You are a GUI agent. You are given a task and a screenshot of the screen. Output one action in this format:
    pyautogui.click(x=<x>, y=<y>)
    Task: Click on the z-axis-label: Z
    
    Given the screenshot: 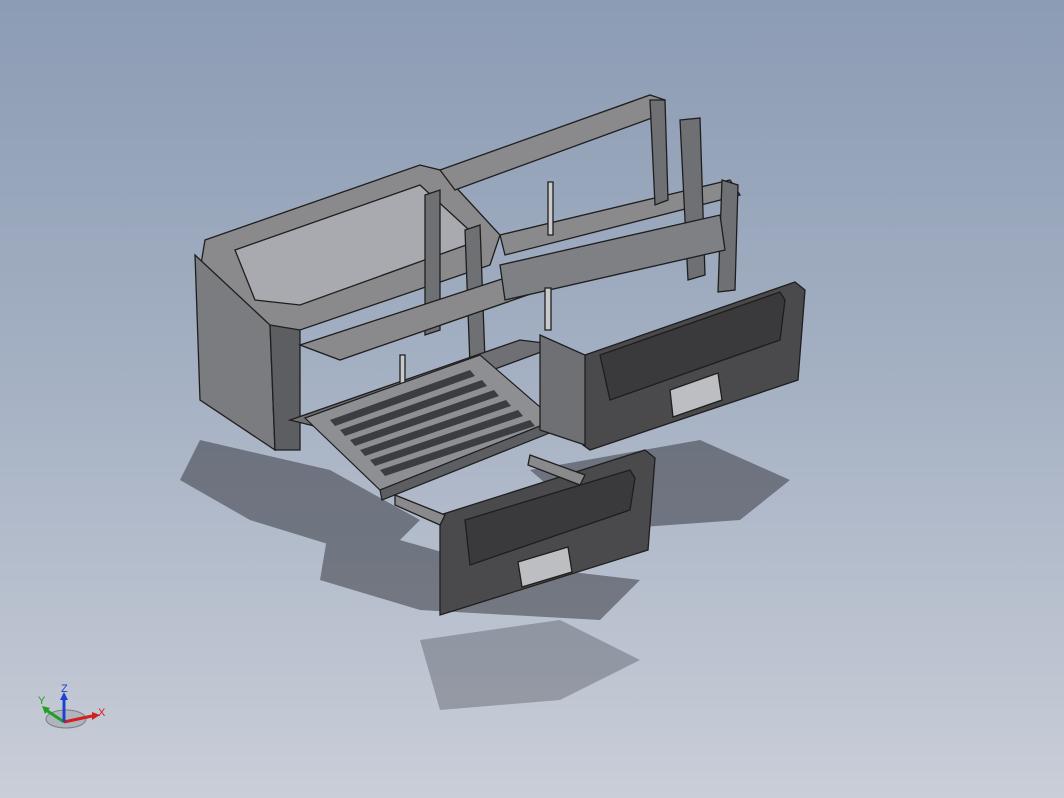 What is the action you would take?
    pyautogui.click(x=64, y=689)
    